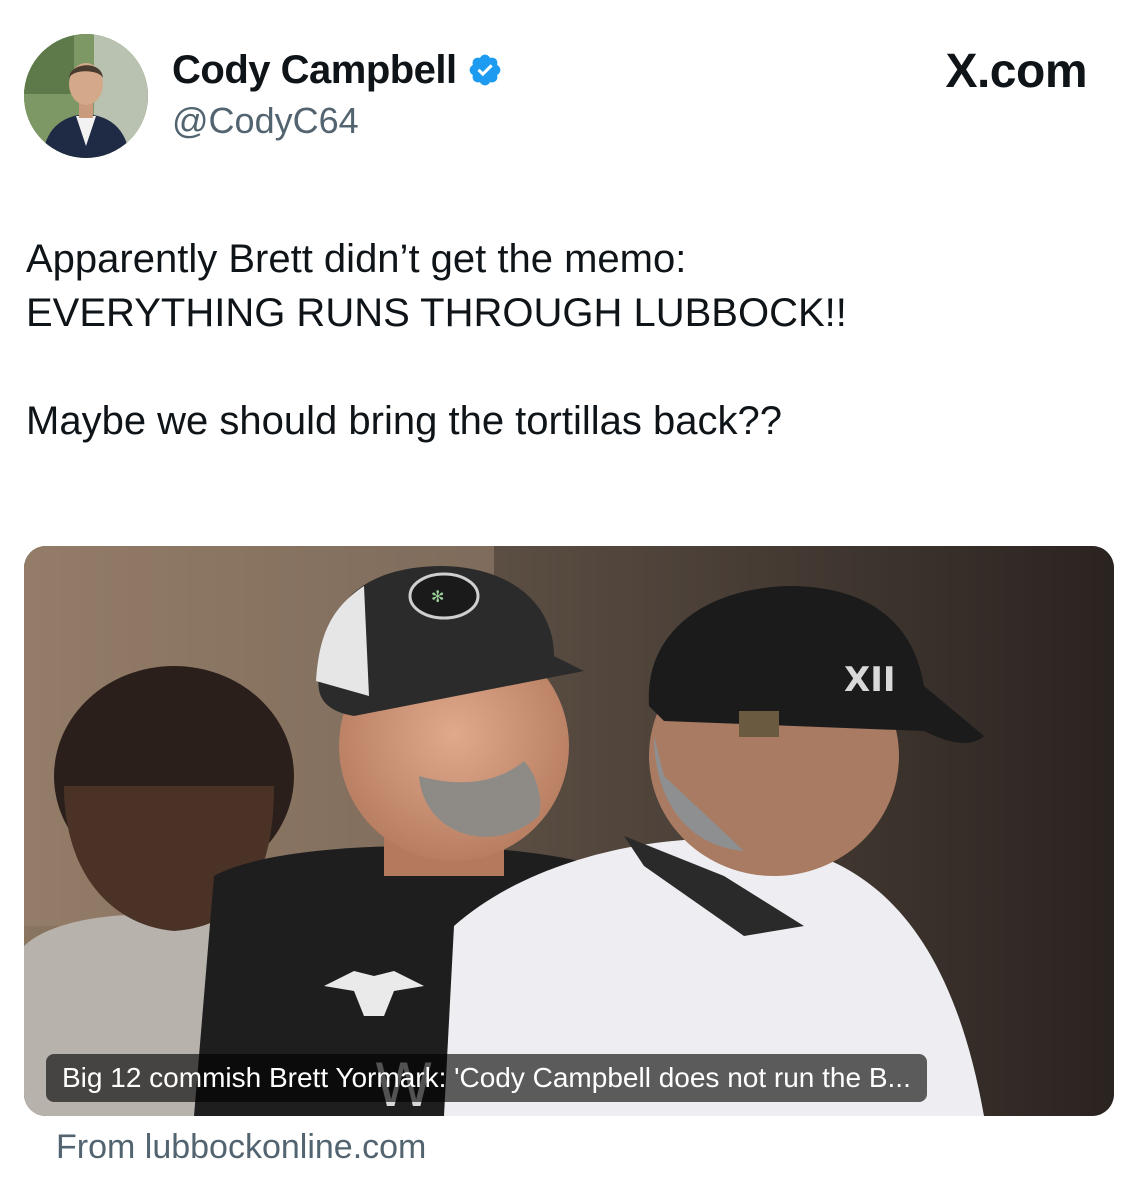 The width and height of the screenshot is (1139, 1200). What do you see at coordinates (314, 70) in the screenshot?
I see `author-display-name: Cody Campbell` at bounding box center [314, 70].